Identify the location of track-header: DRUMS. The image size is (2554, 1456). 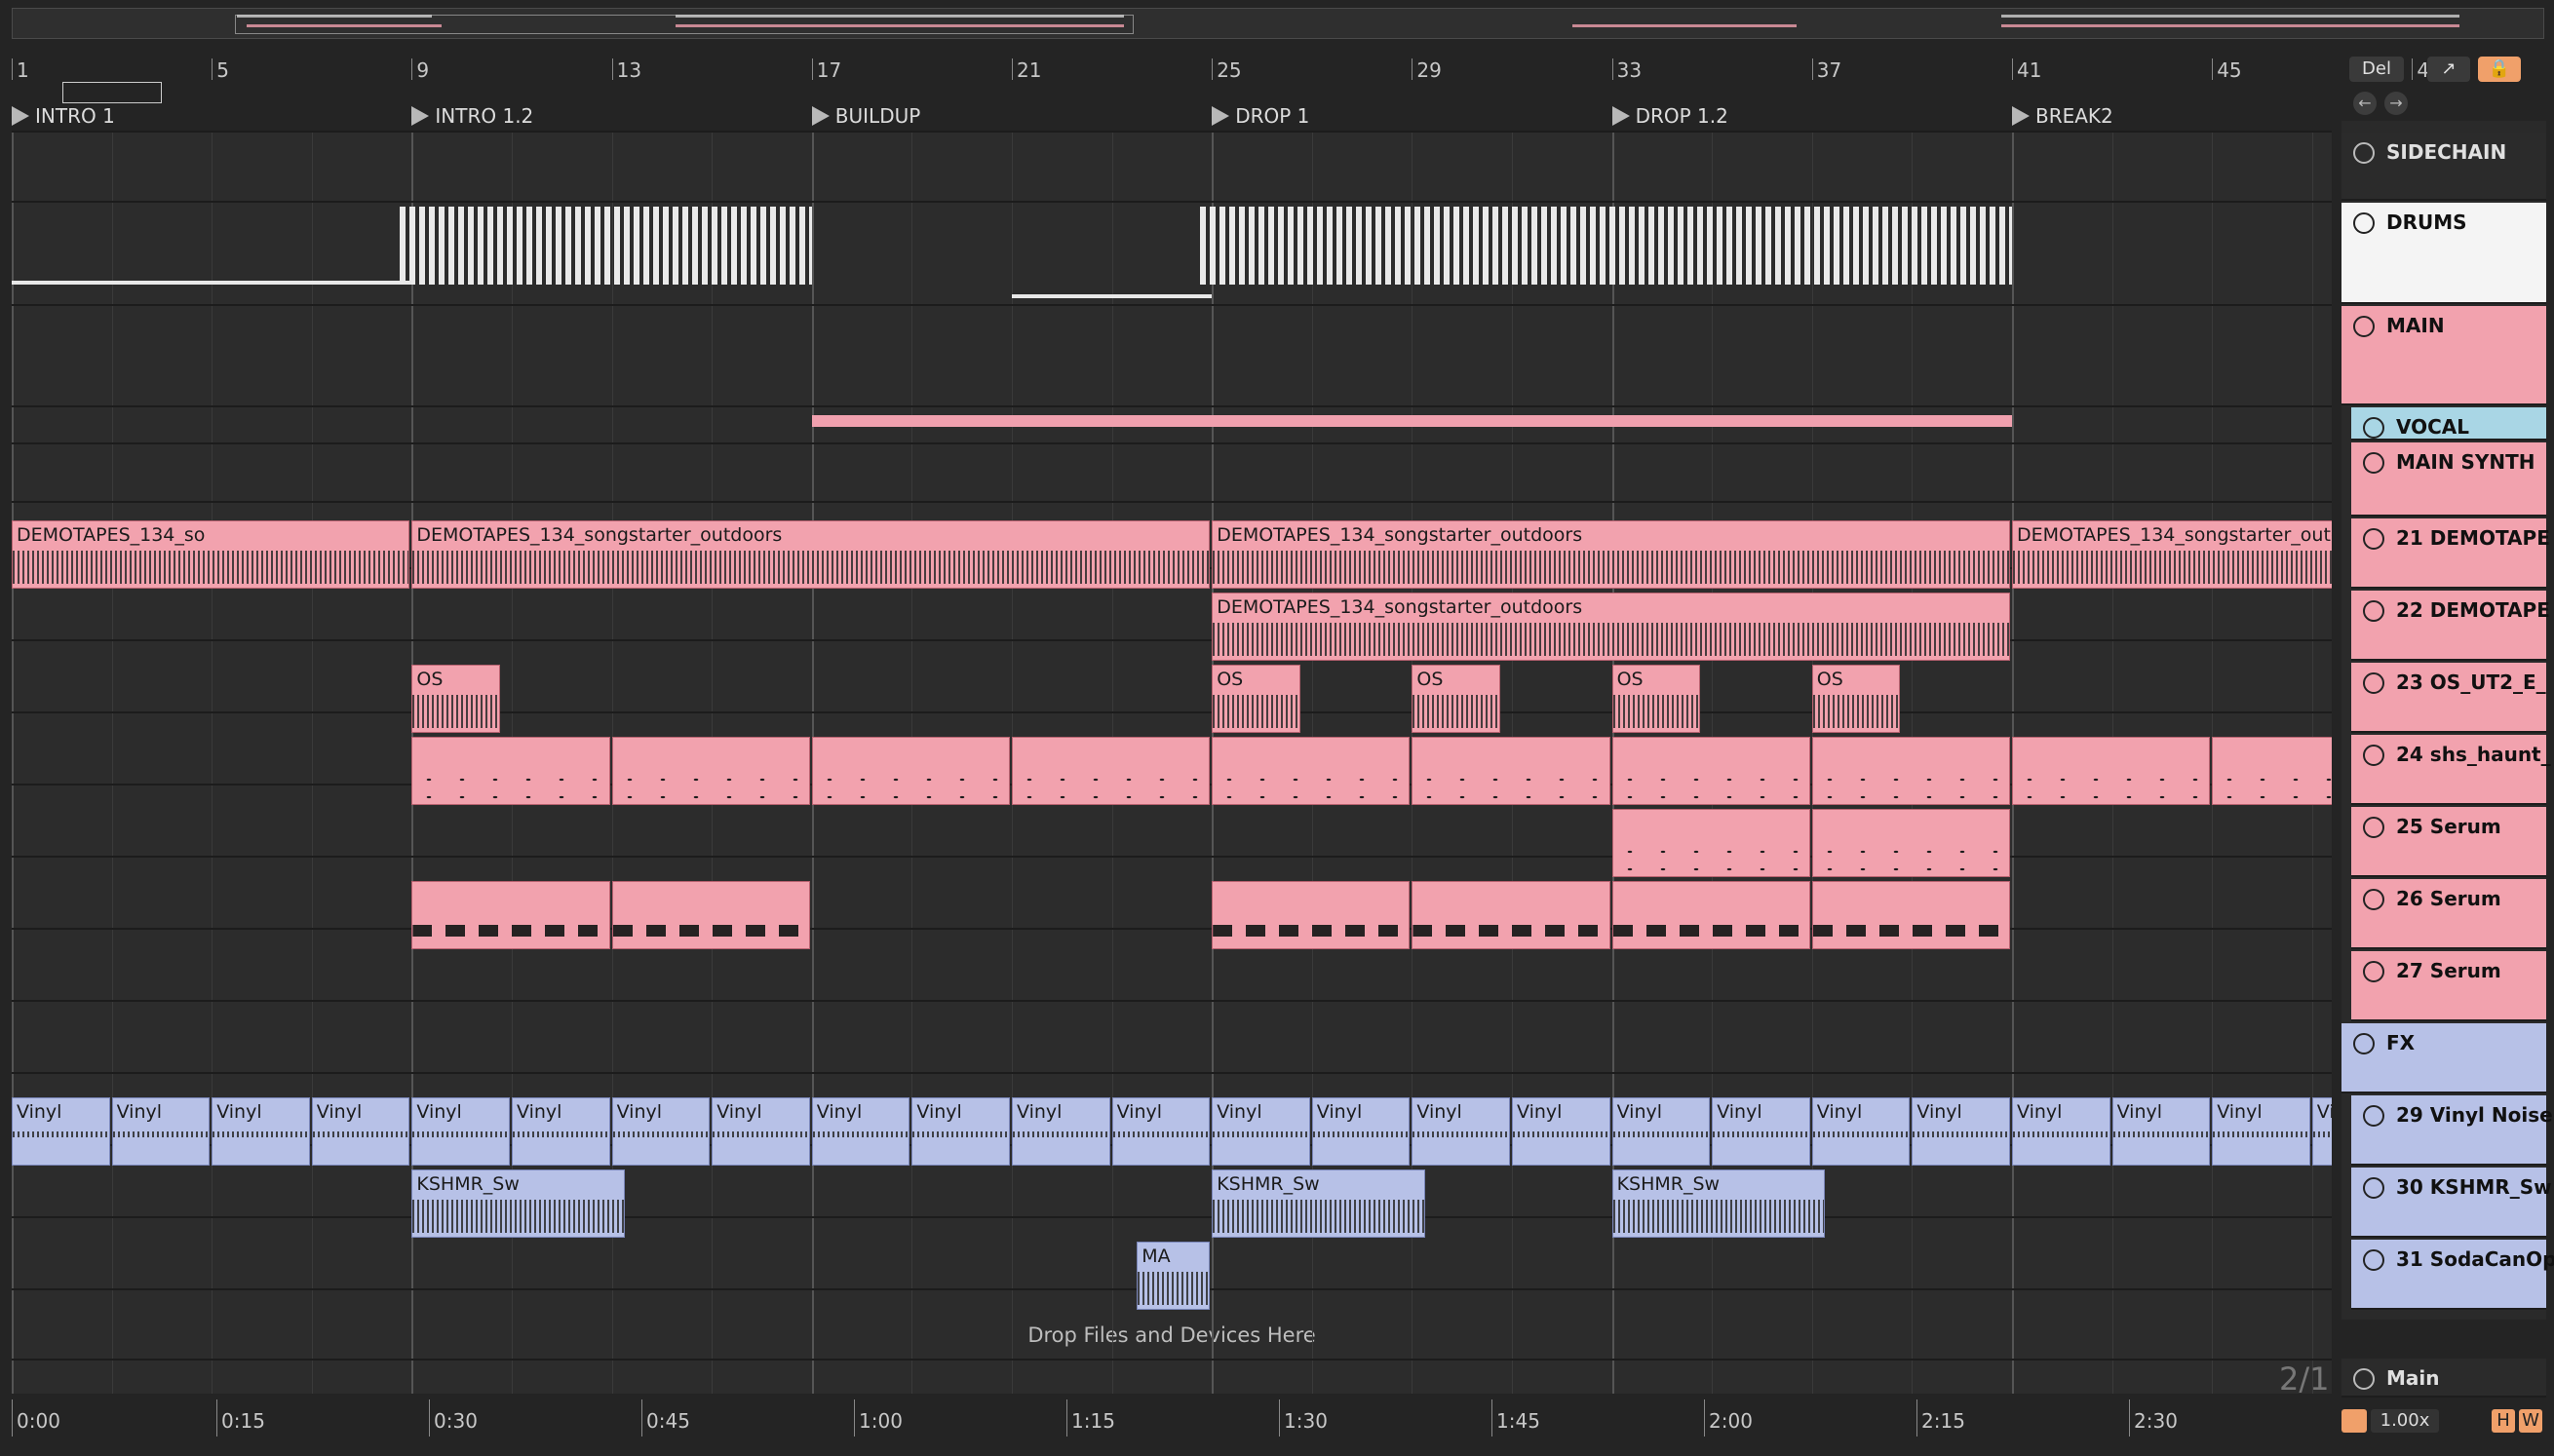
(2443, 253).